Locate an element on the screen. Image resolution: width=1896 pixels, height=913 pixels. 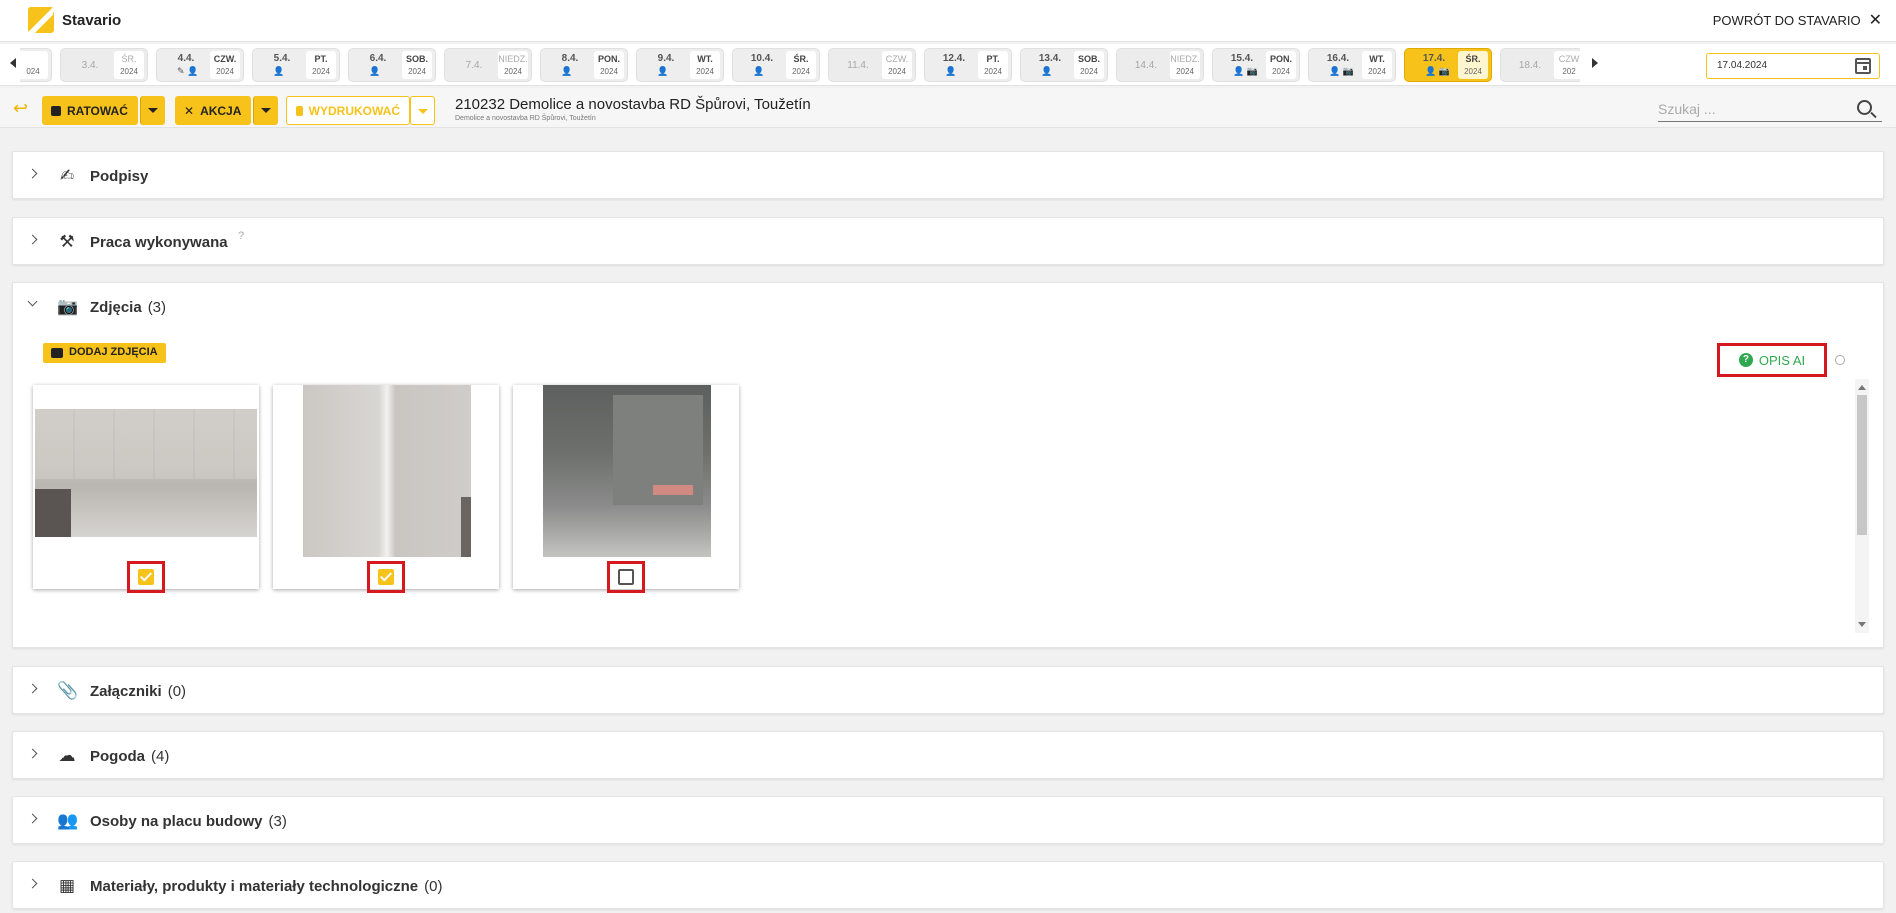
ai-description-button: ? OPIS AI is located at coordinates (1772, 360).